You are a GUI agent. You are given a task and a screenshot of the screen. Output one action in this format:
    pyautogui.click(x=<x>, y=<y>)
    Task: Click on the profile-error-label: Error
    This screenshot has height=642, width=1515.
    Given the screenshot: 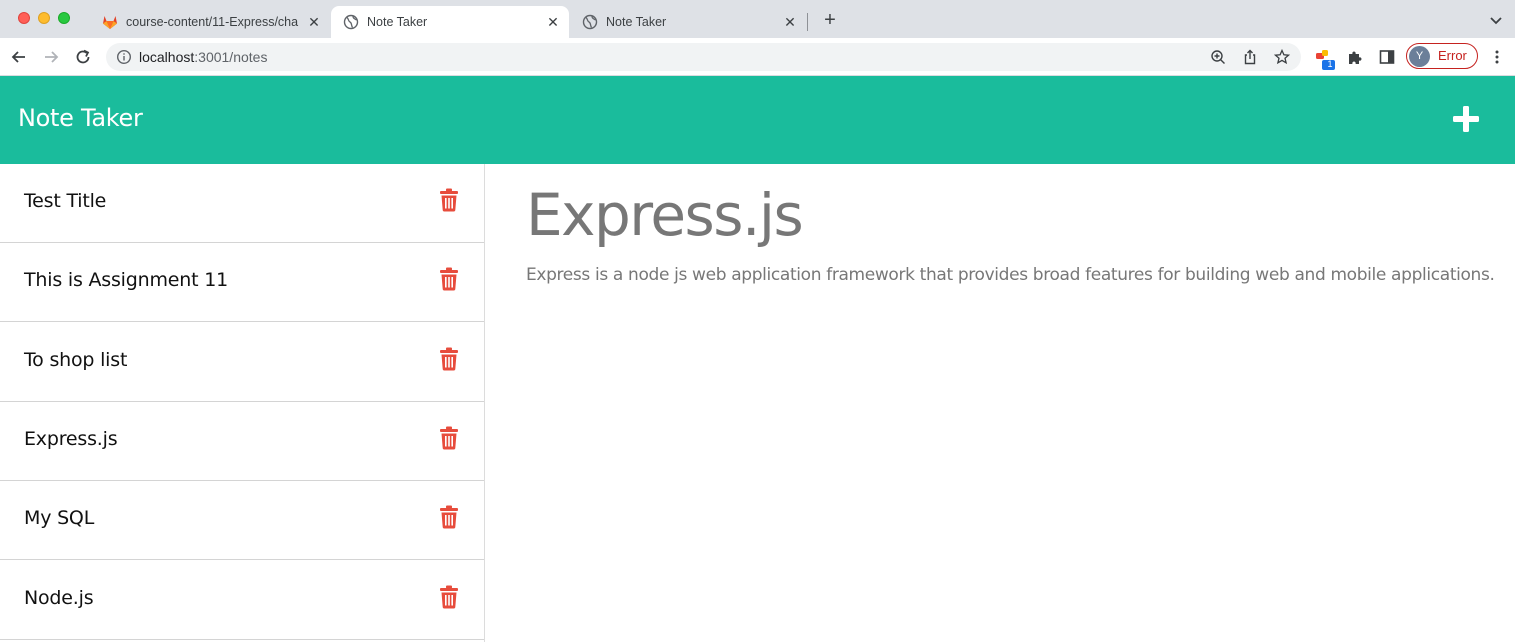 What is the action you would take?
    pyautogui.click(x=1452, y=55)
    